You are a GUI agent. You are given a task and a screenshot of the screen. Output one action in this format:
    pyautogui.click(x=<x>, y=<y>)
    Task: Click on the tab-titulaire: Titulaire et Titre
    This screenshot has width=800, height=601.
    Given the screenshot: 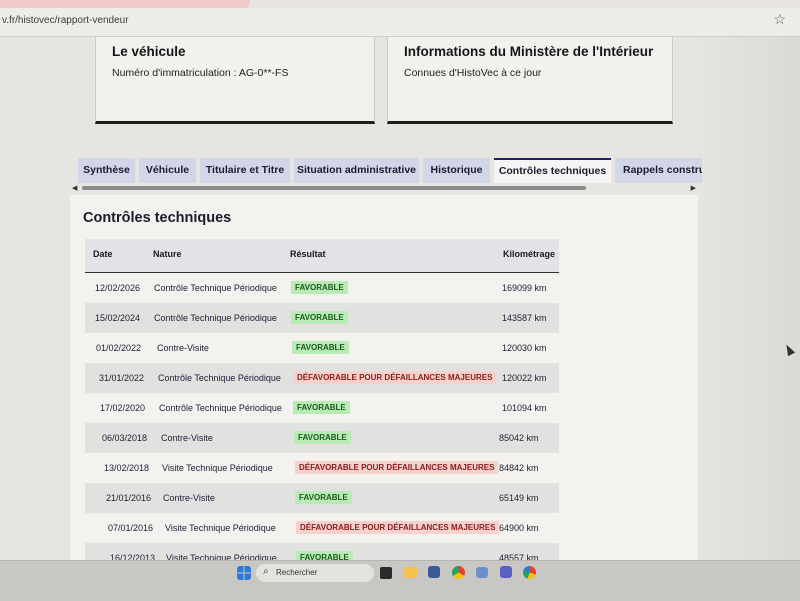 What is the action you would take?
    pyautogui.click(x=245, y=170)
    